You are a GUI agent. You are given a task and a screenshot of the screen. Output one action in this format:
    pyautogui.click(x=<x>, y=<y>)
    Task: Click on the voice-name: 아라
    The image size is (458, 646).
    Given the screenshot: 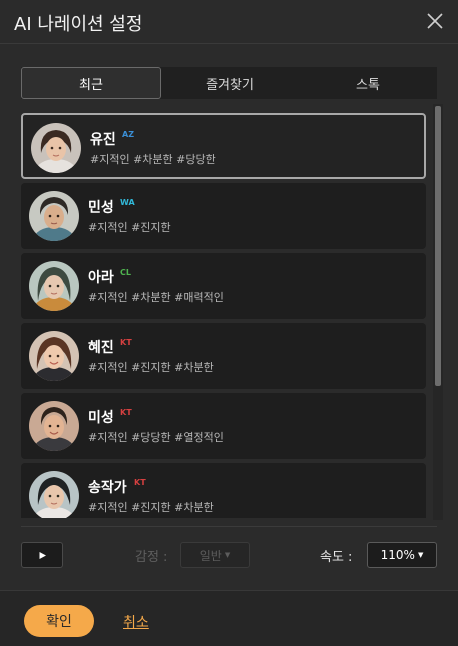 What is the action you would take?
    pyautogui.click(x=101, y=278)
    